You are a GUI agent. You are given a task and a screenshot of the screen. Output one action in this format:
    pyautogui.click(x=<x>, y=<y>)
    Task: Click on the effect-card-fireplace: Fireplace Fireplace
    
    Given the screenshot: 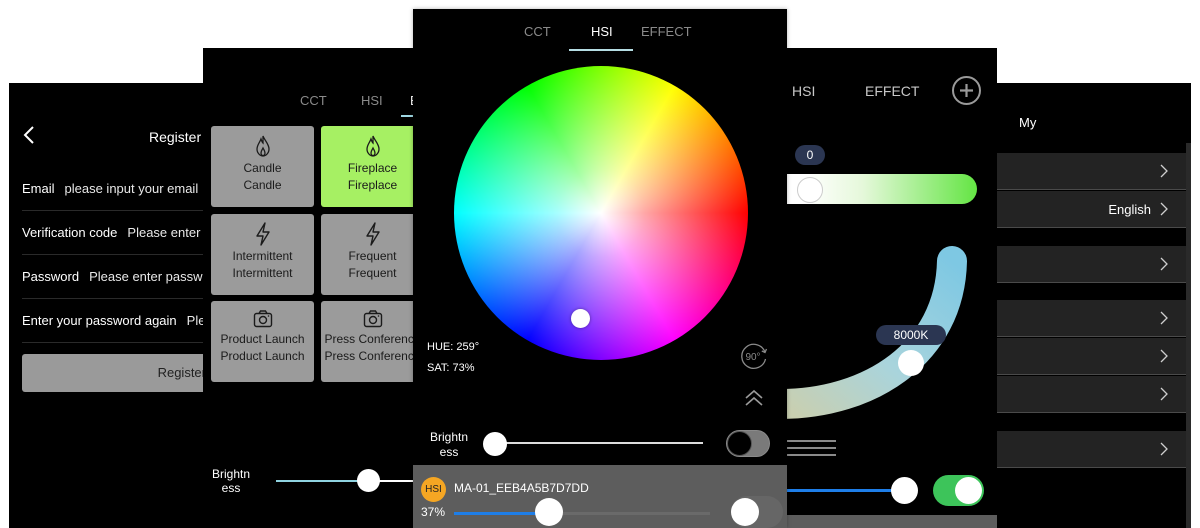 What is the action you would take?
    pyautogui.click(x=369, y=166)
    